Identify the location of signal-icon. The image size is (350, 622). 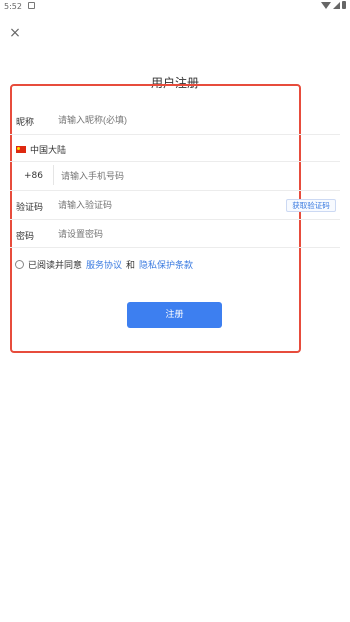
(336, 5).